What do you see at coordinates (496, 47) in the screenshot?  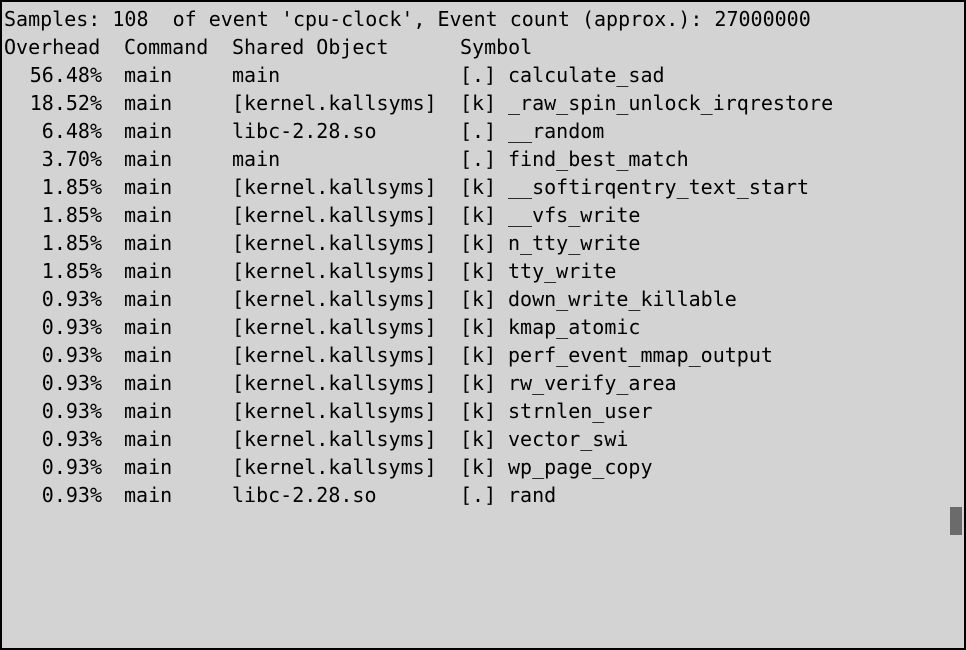 I see `header-symbol: Symbol` at bounding box center [496, 47].